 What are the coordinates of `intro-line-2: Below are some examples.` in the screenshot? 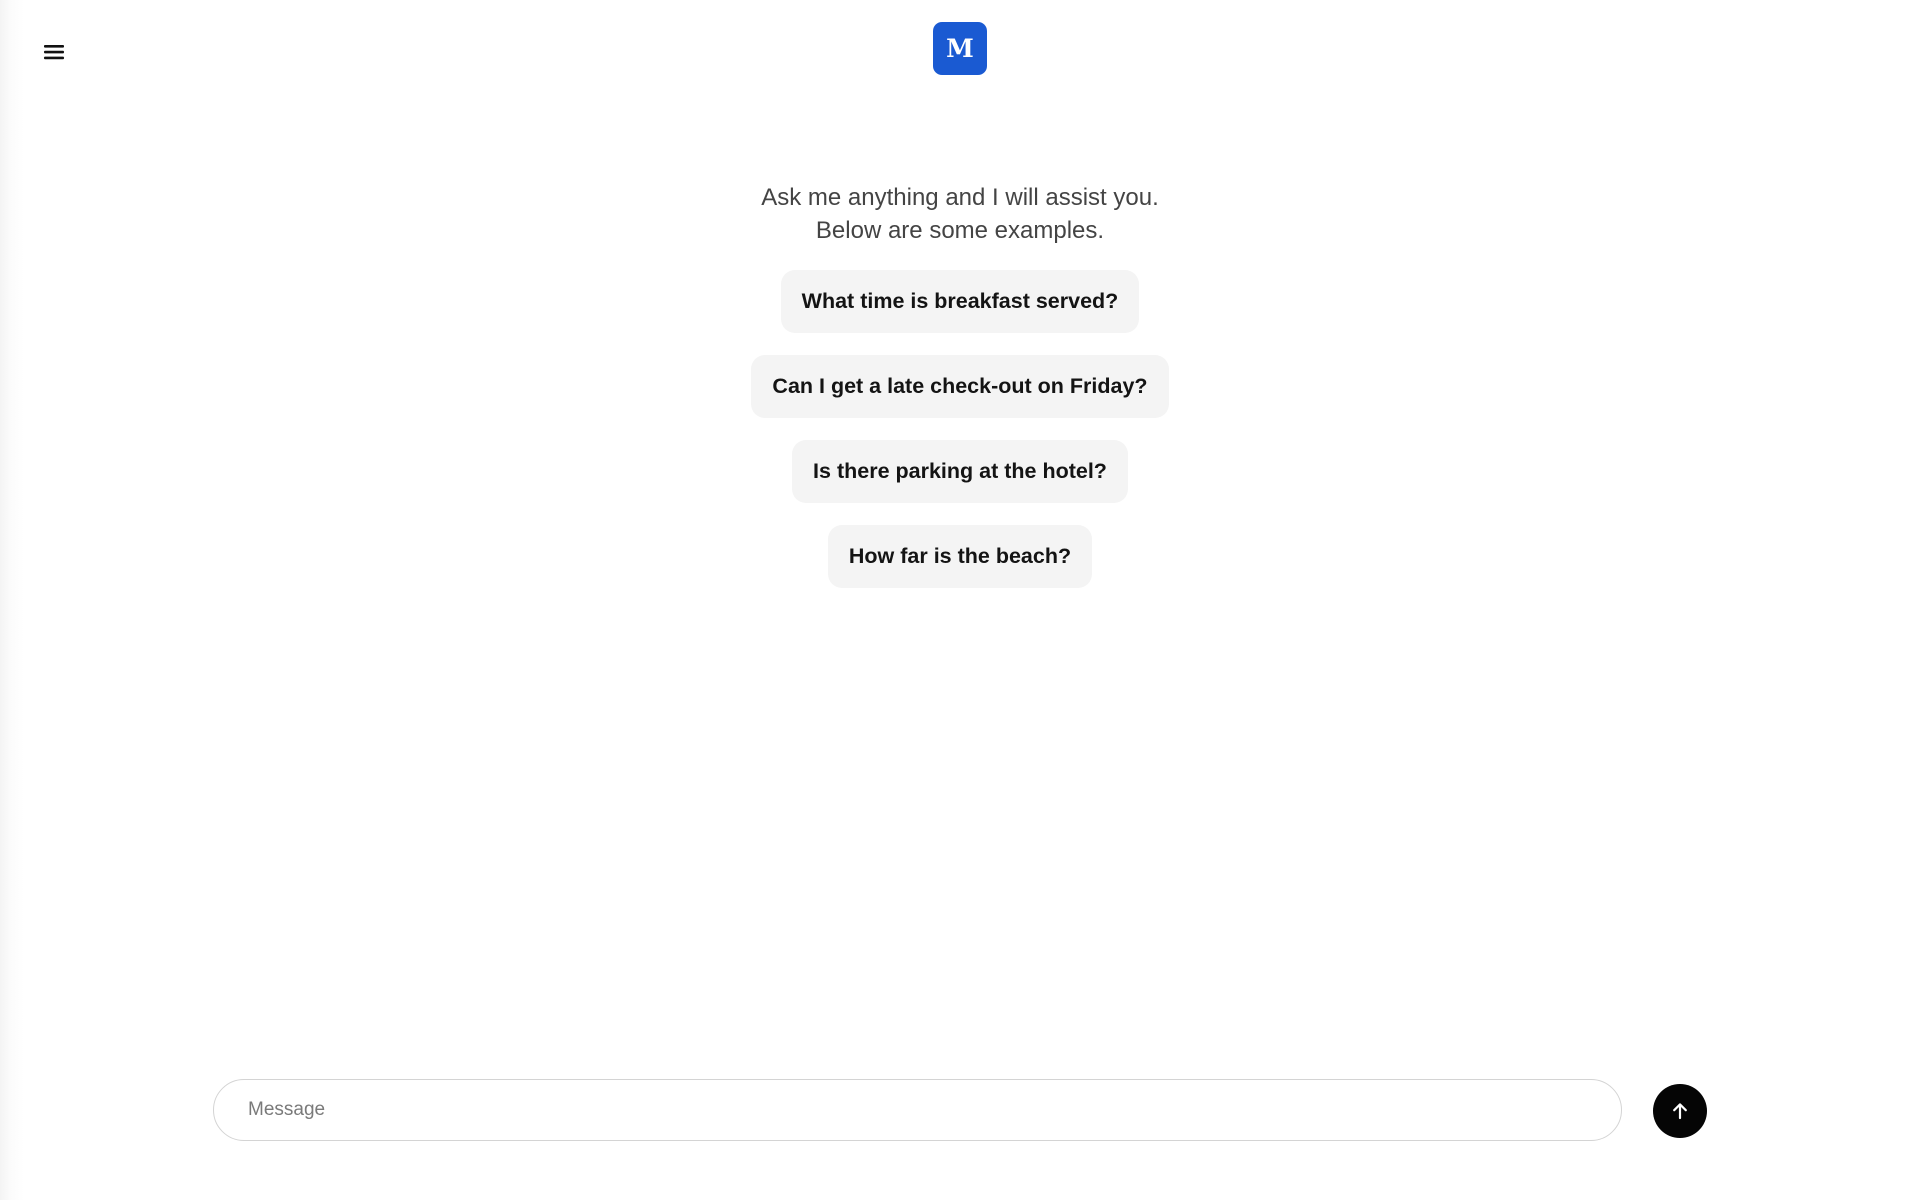 It's located at (960, 230).